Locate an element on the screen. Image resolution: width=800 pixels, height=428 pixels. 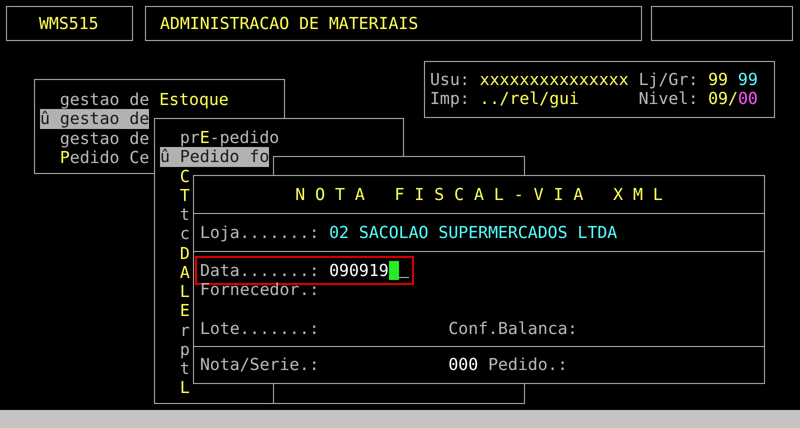
field-value: 02 SACOLAO SUPERMERCADOS LTDA is located at coordinates (473, 232).